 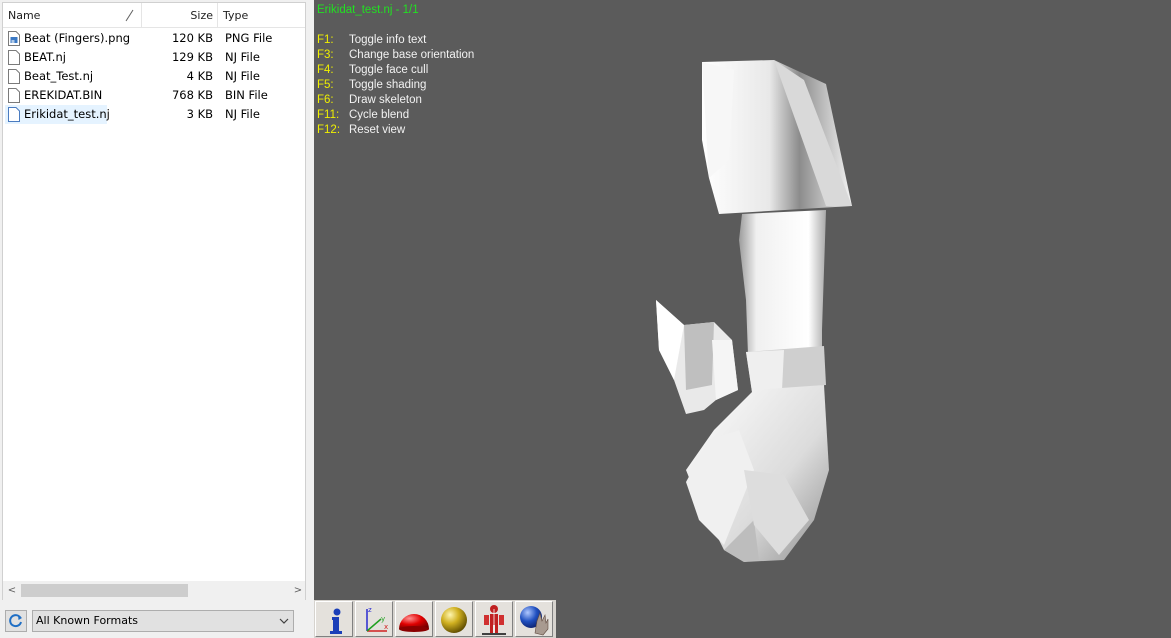 What do you see at coordinates (246, 95) in the screenshot?
I see `file-type: BIN File` at bounding box center [246, 95].